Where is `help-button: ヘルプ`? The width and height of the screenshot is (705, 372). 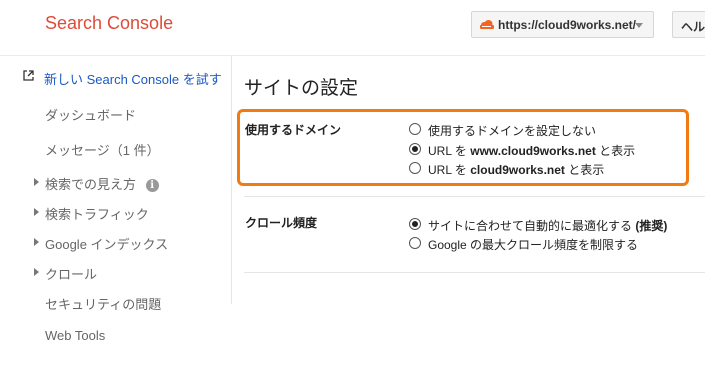 help-button: ヘルプ is located at coordinates (688, 24).